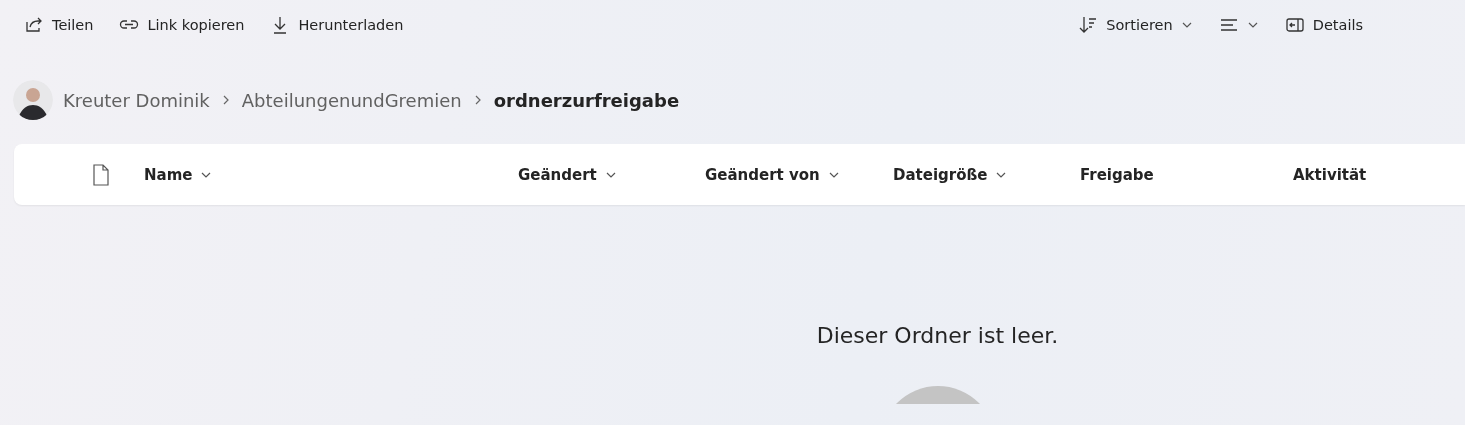 The width and height of the screenshot is (1465, 425). What do you see at coordinates (1294, 25) in the screenshot?
I see `details-pane-icon` at bounding box center [1294, 25].